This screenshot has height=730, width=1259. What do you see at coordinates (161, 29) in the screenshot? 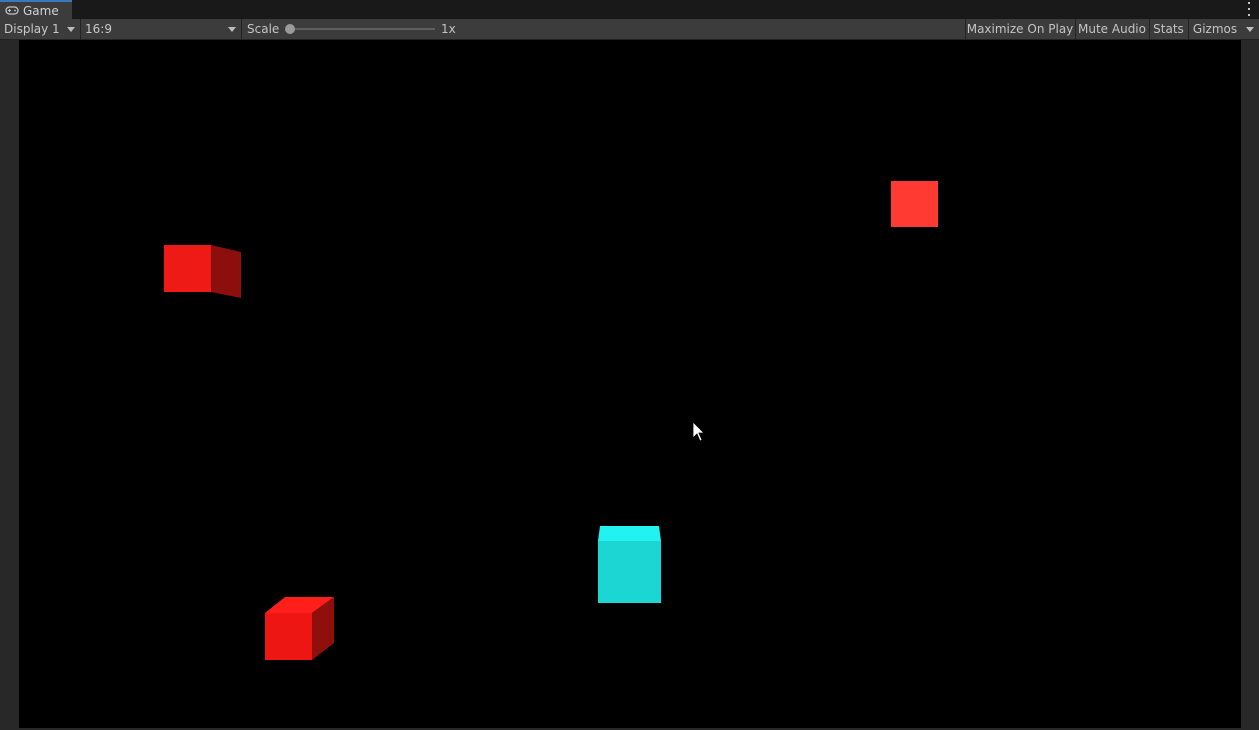
I see `aspect-ratio-dropdown: 16:9` at bounding box center [161, 29].